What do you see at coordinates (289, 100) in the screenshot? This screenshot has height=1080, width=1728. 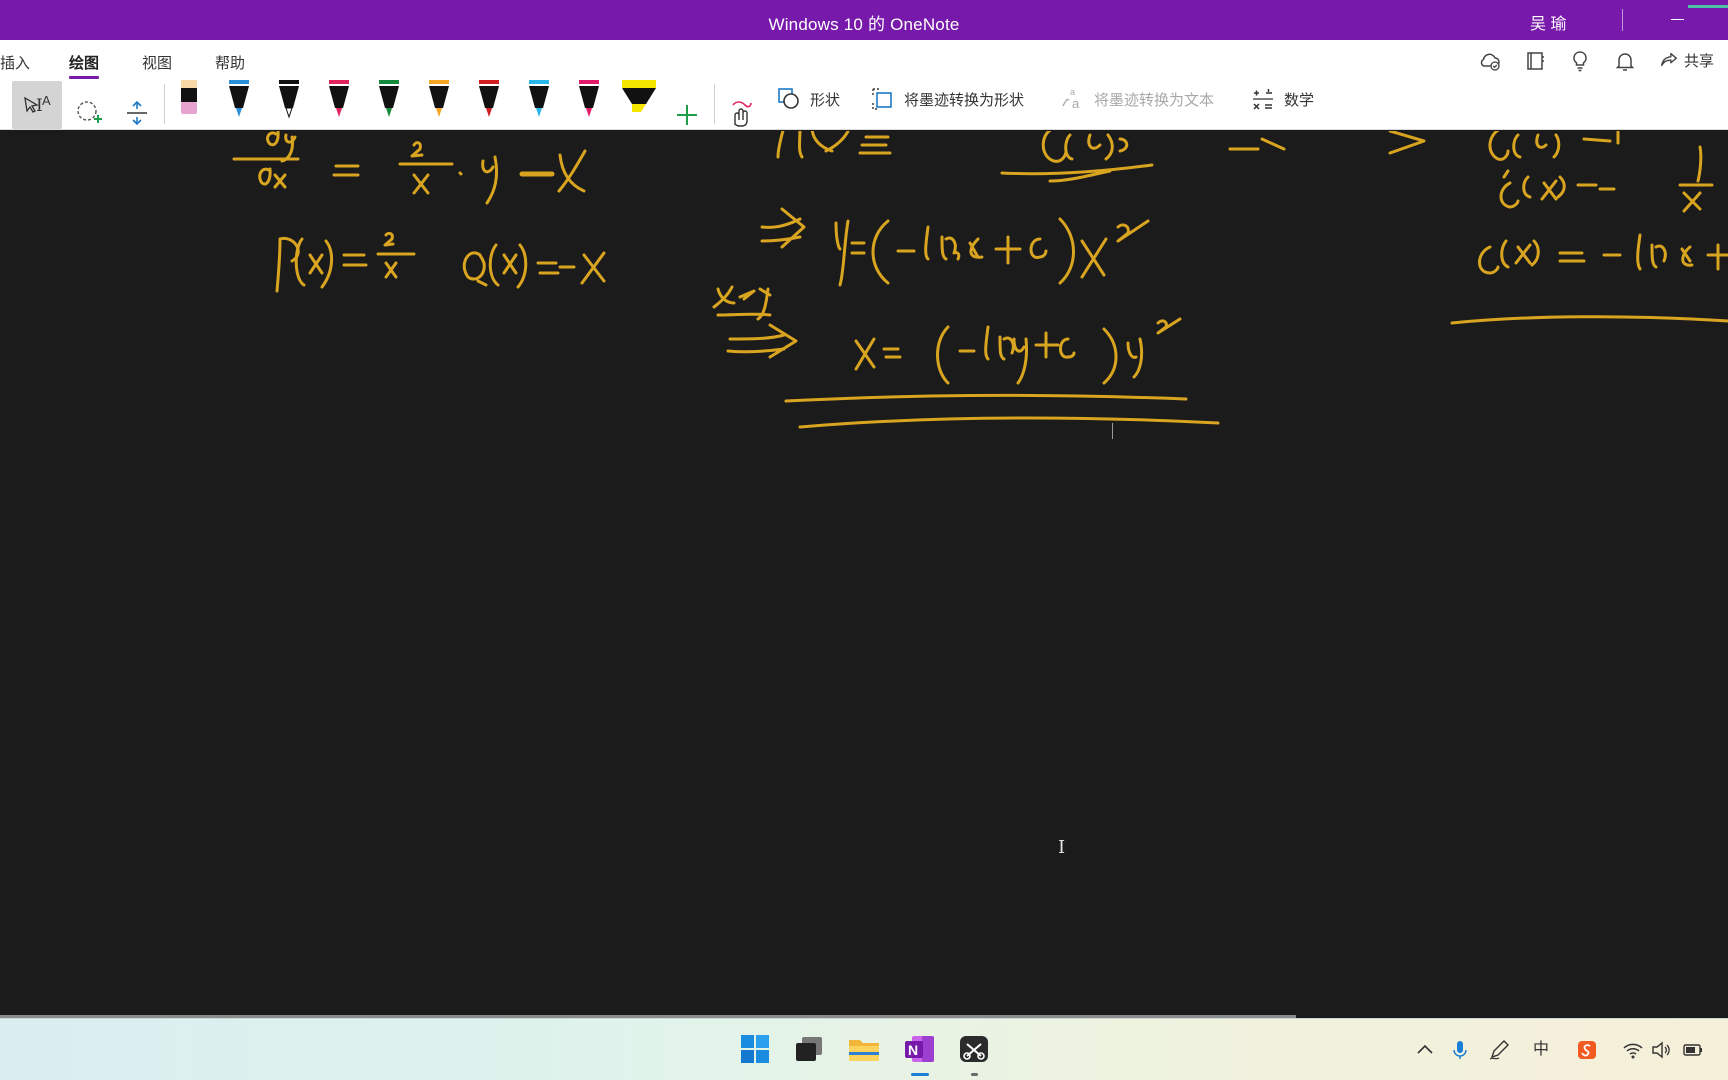 I see `pen-black` at bounding box center [289, 100].